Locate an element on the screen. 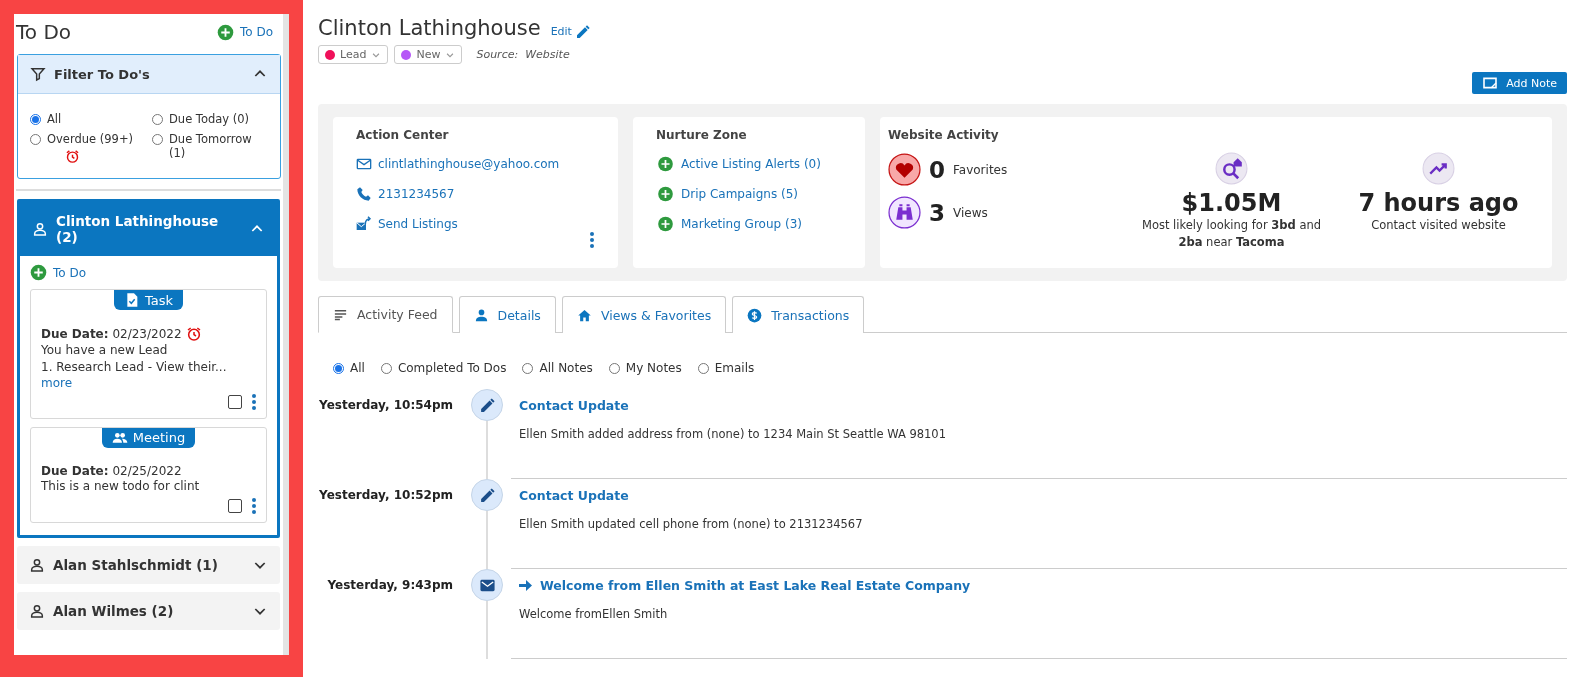 This screenshot has height=677, width=1589. phone-icon is located at coordinates (364, 194).